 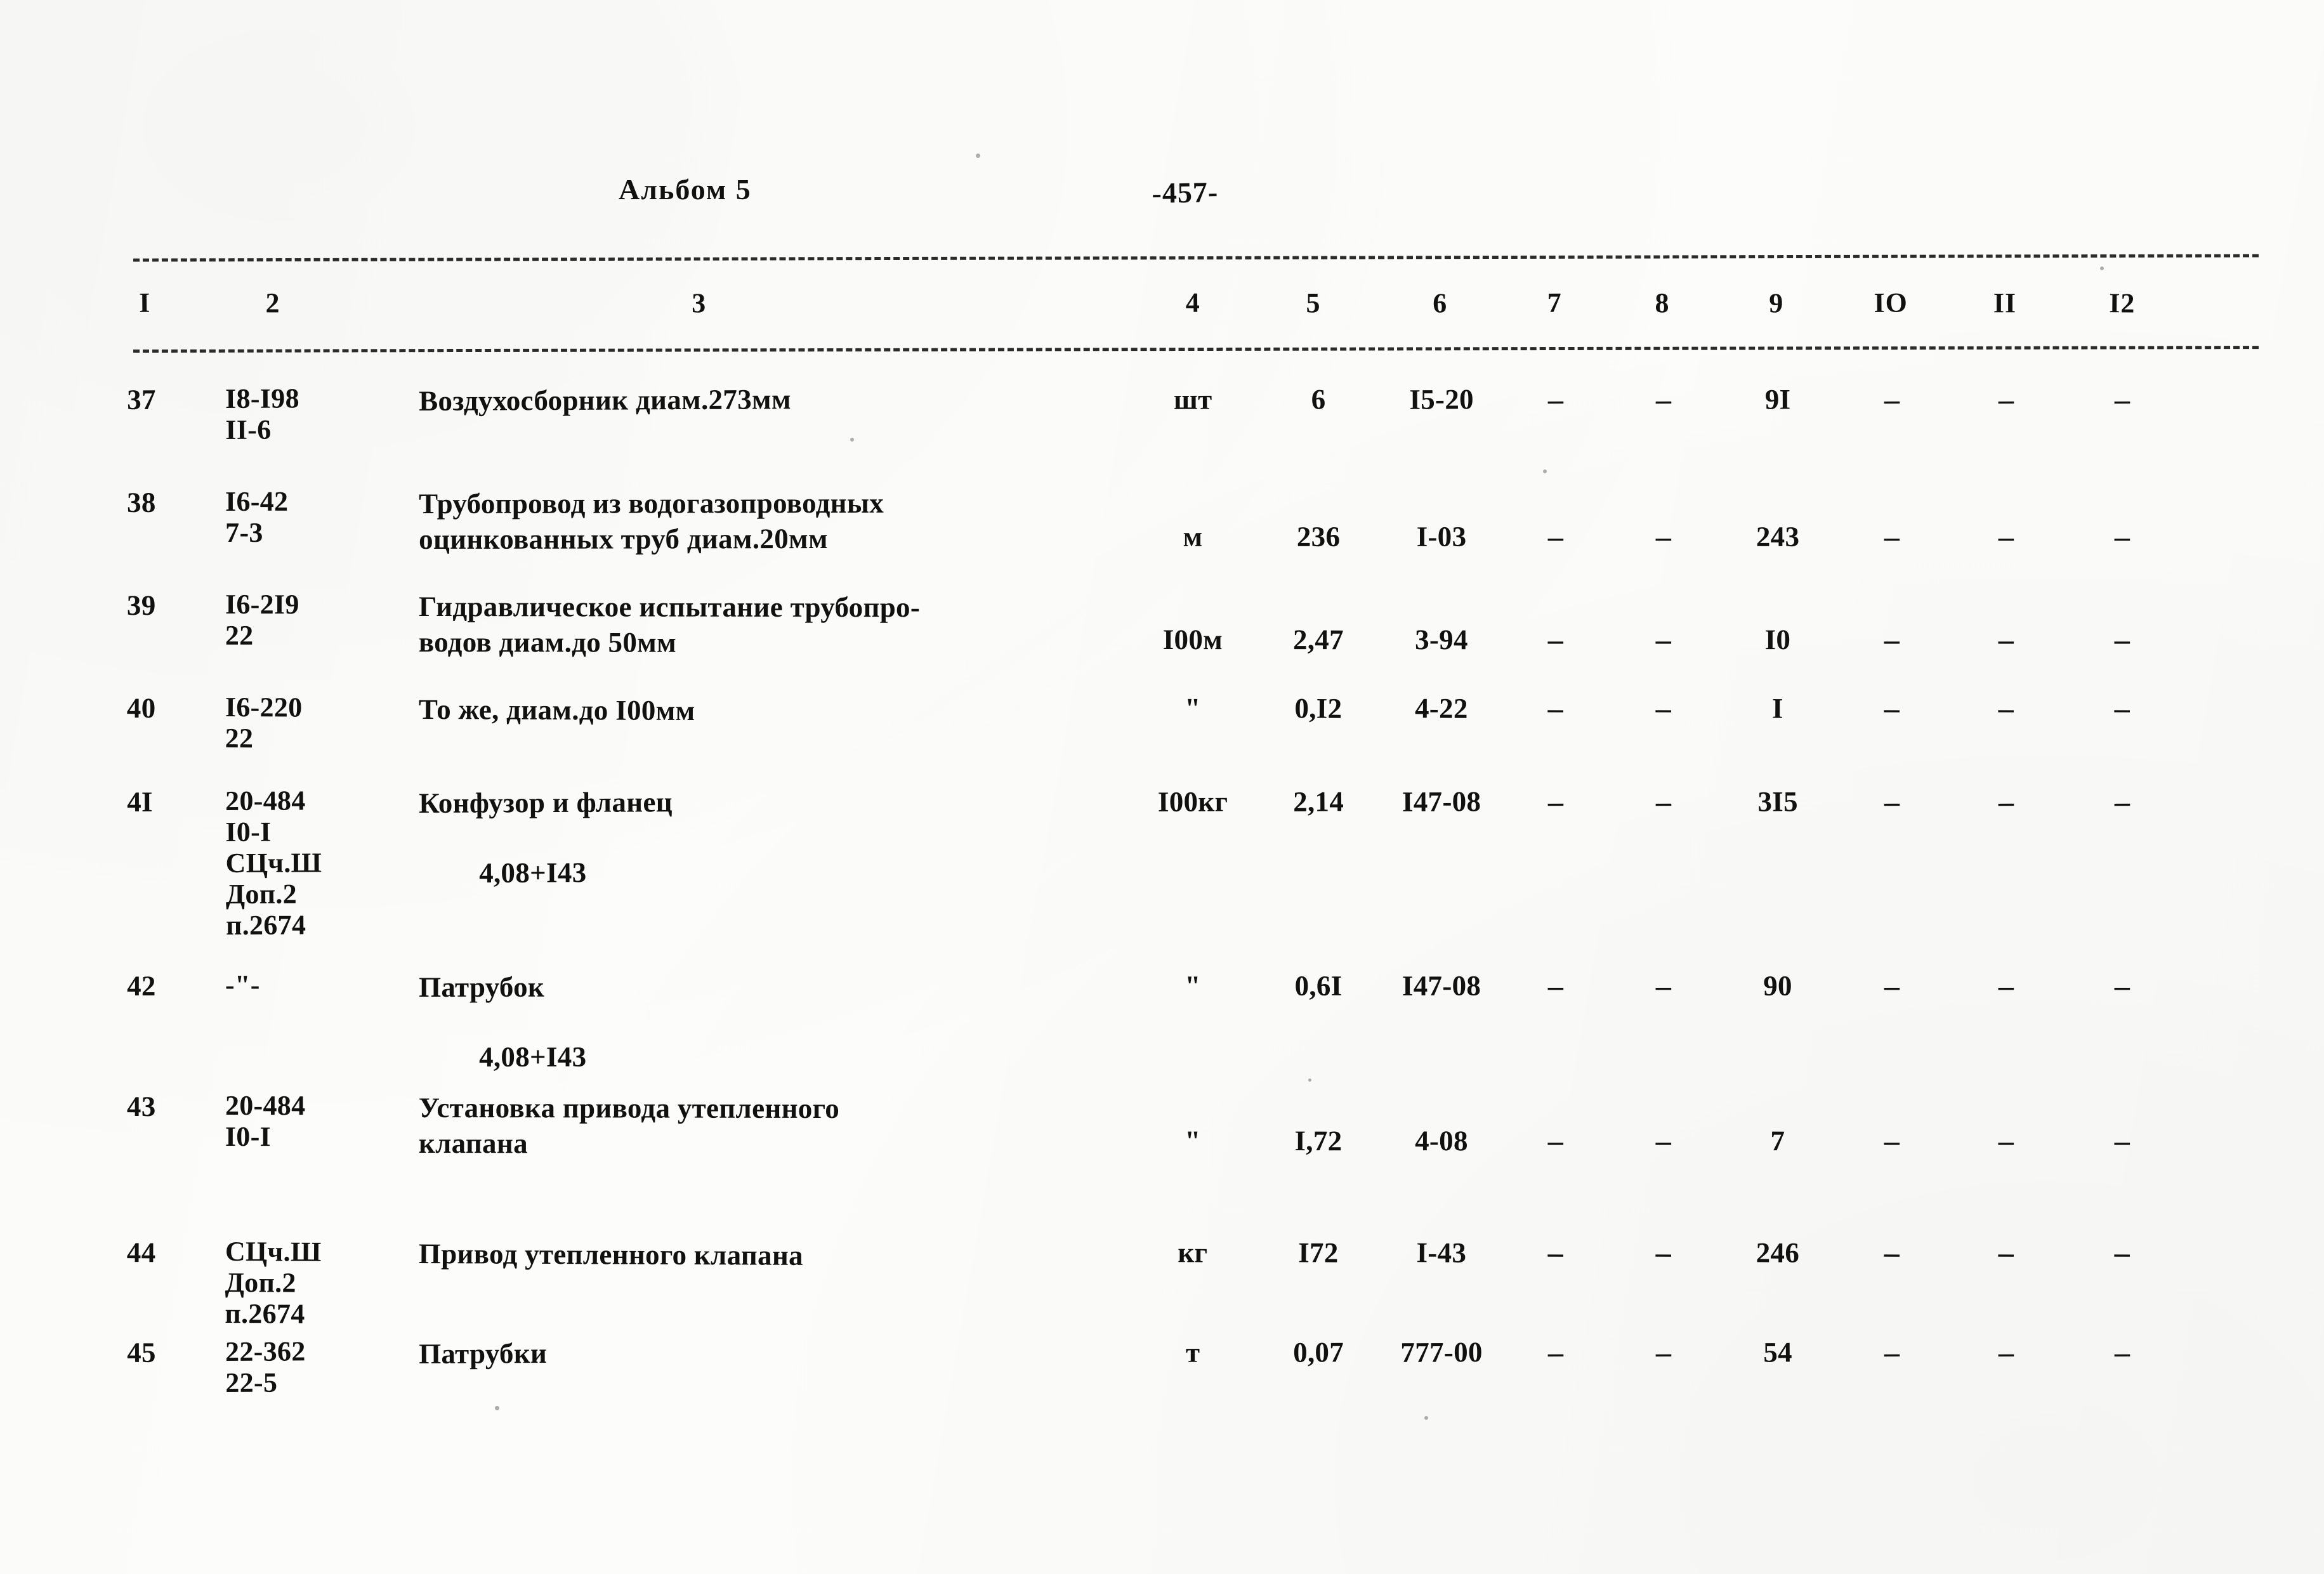 What do you see at coordinates (1442, 1141) in the screenshot?
I see `row-unit-cost: 4-08` at bounding box center [1442, 1141].